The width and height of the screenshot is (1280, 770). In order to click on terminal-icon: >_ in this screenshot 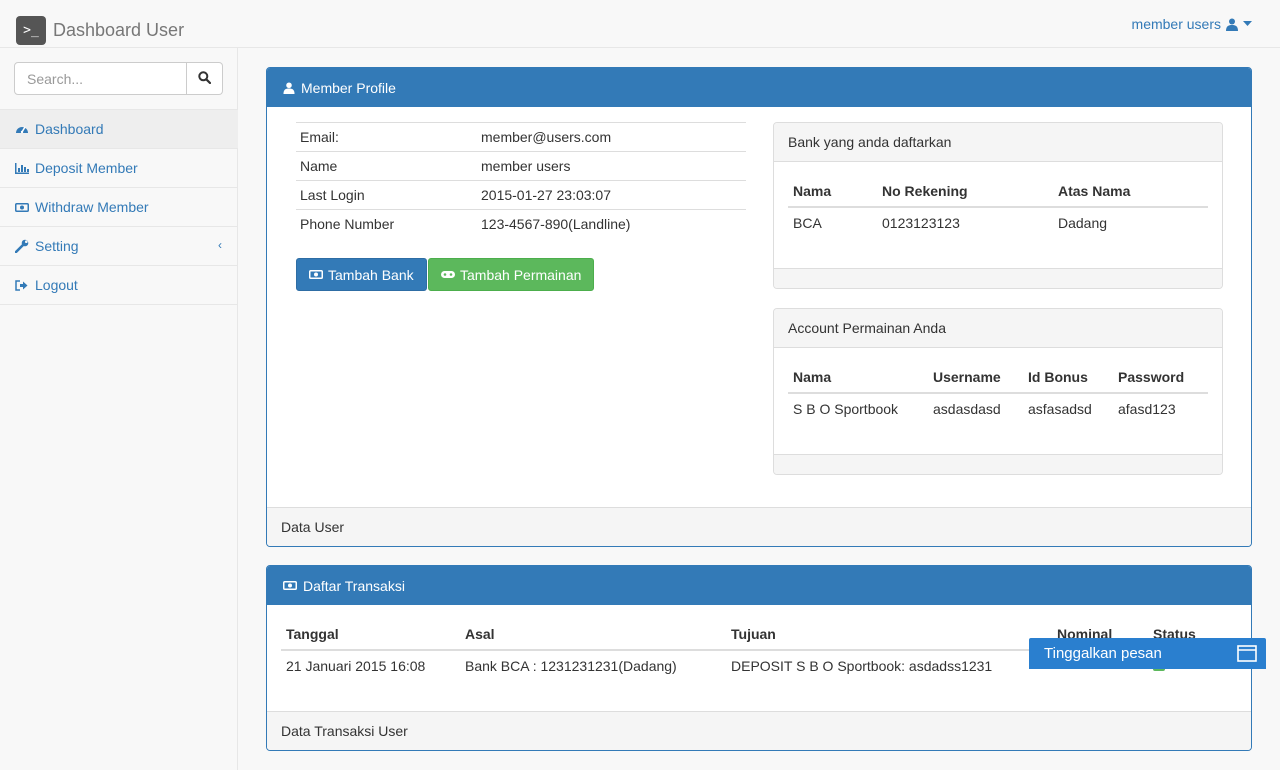, I will do `click(31, 30)`.